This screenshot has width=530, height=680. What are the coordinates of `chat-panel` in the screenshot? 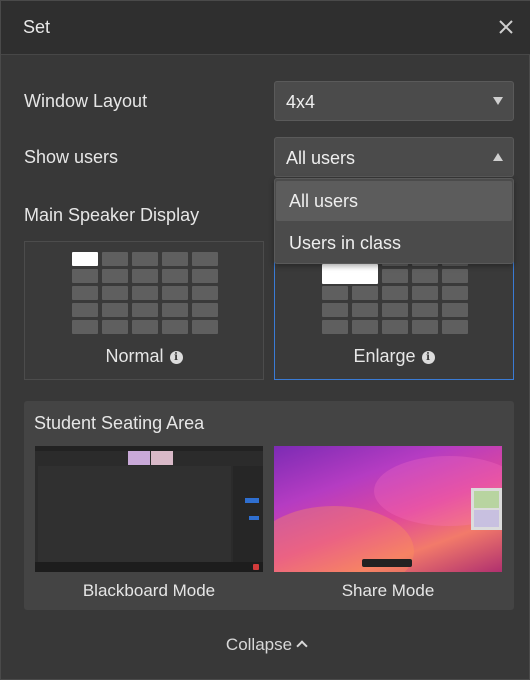 It's located at (248, 514).